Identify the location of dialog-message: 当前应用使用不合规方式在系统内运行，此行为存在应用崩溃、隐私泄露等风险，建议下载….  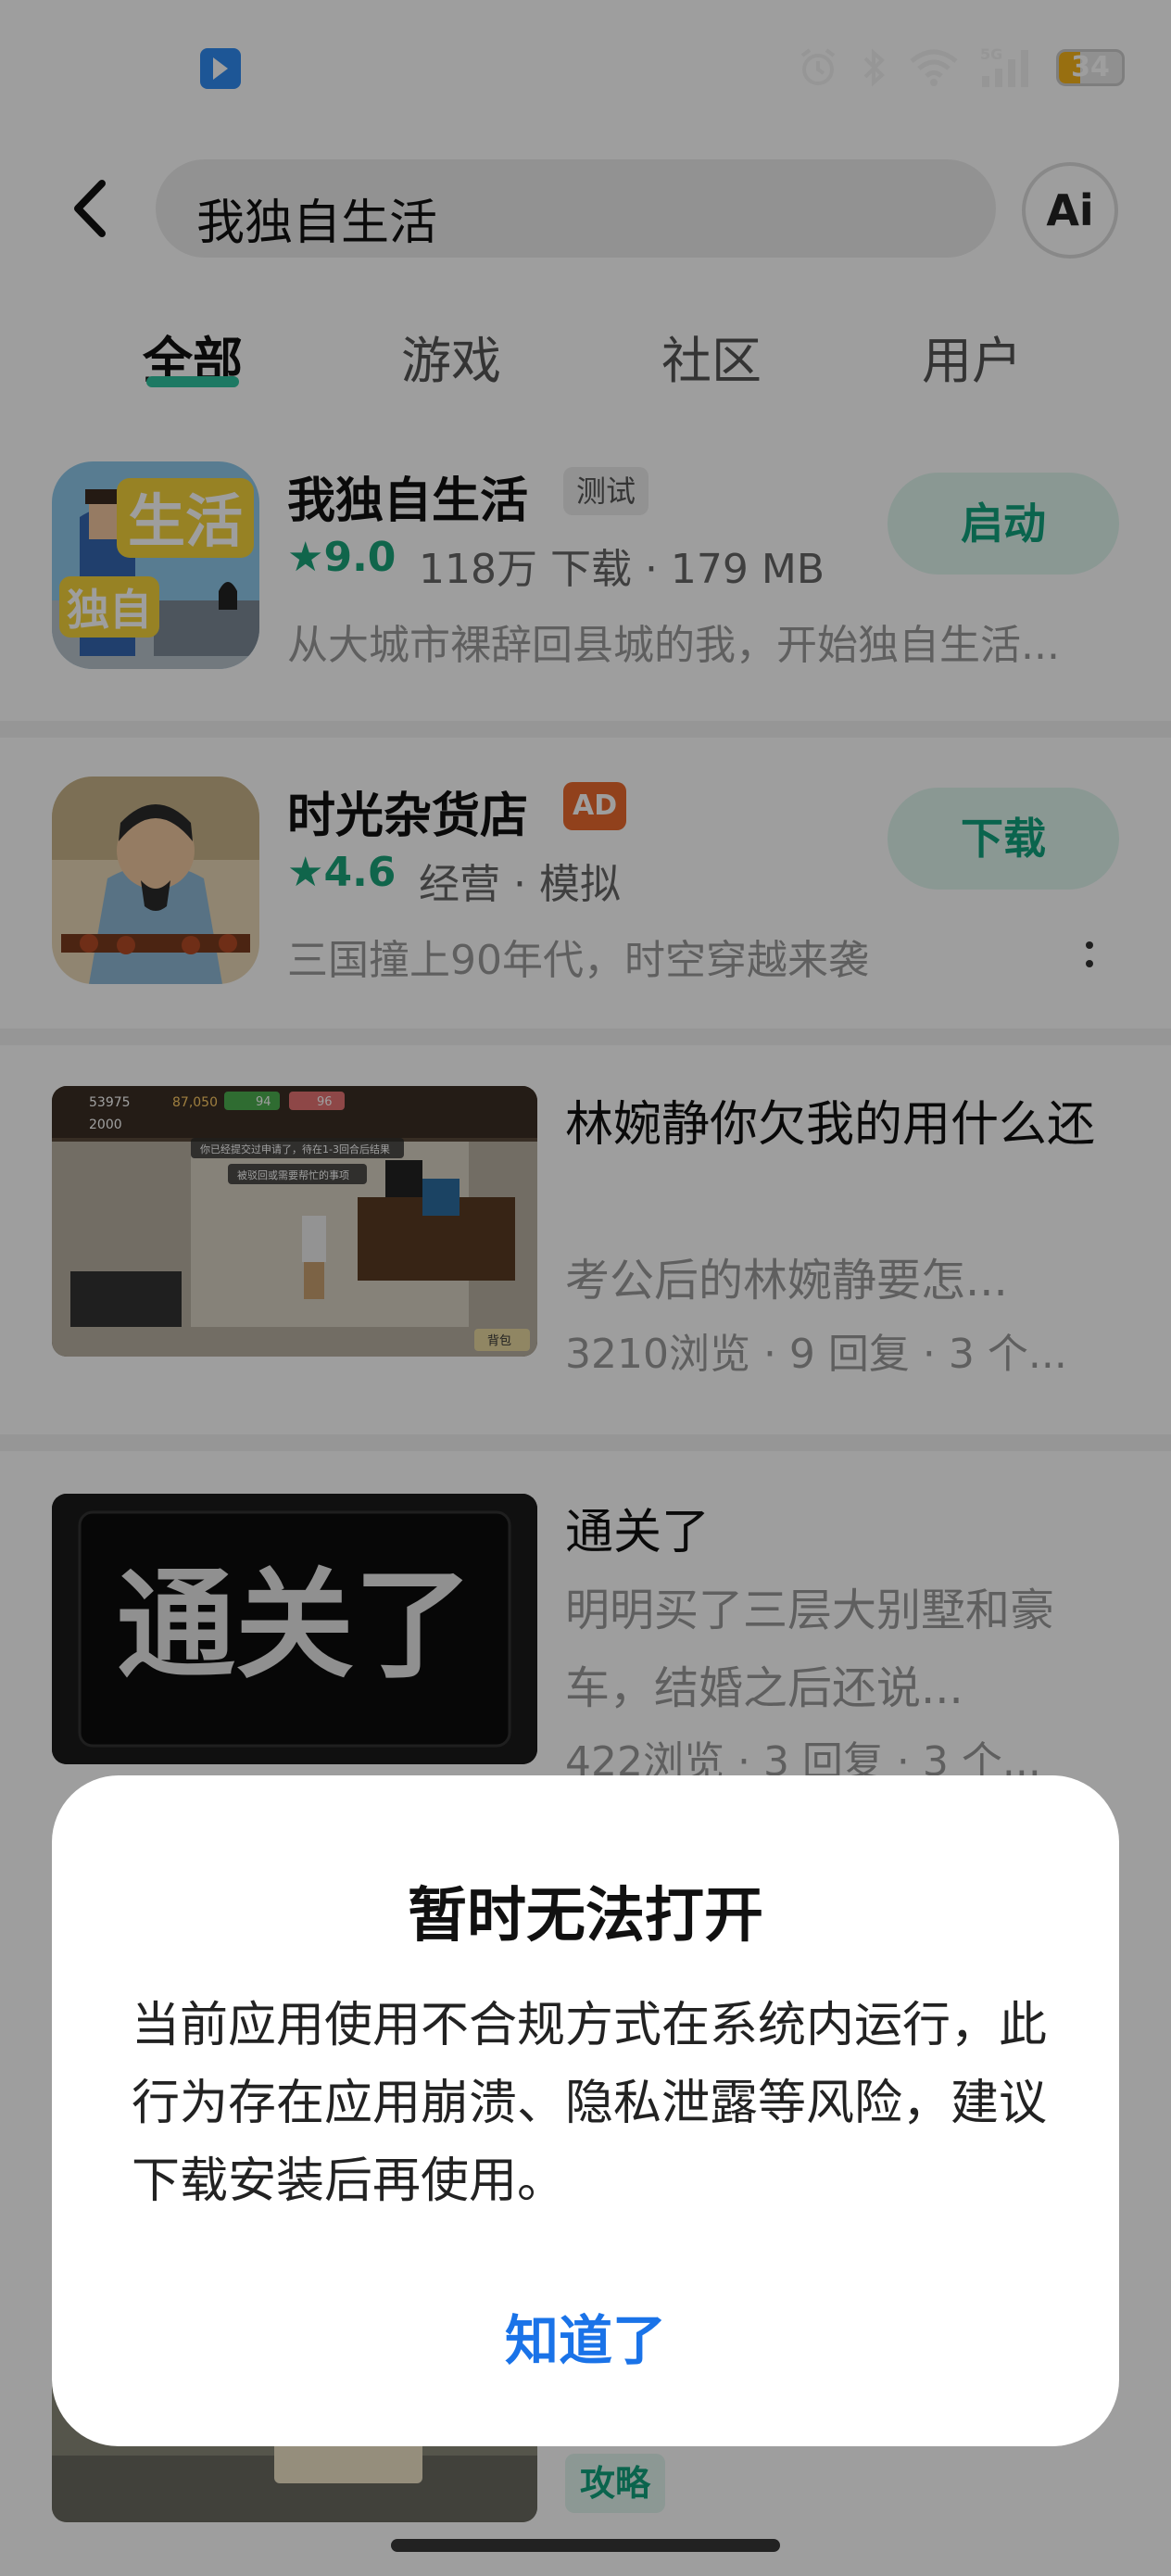
(590, 2103).